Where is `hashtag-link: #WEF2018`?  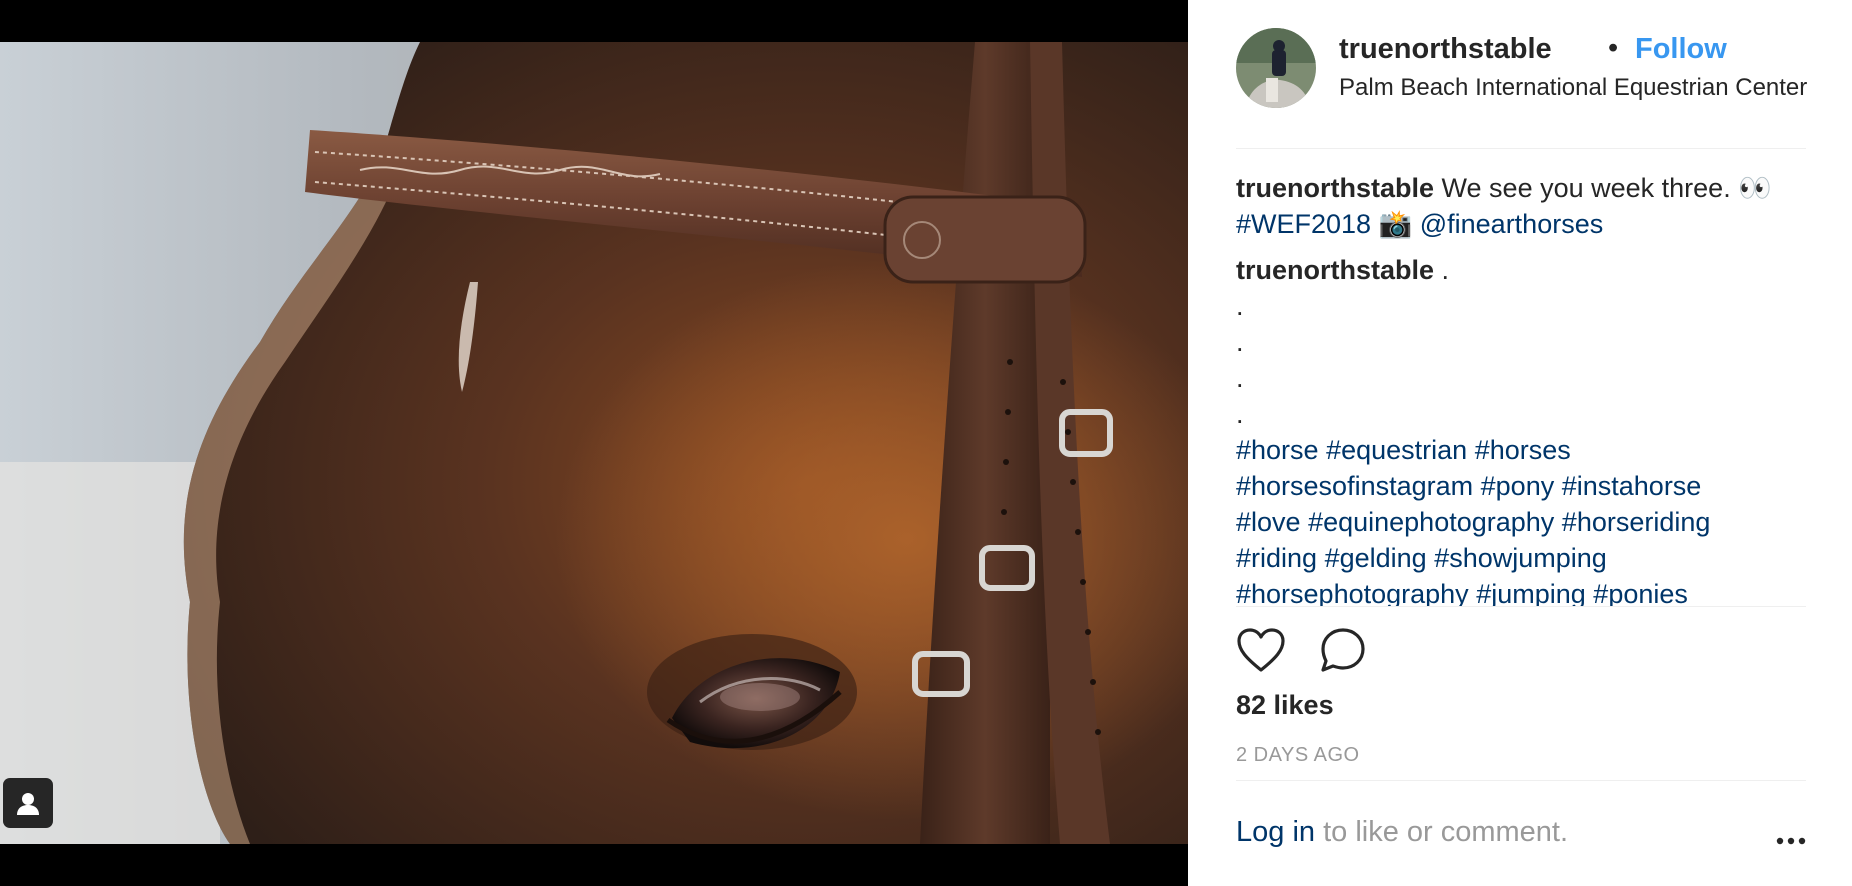 hashtag-link: #WEF2018 is located at coordinates (1303, 224).